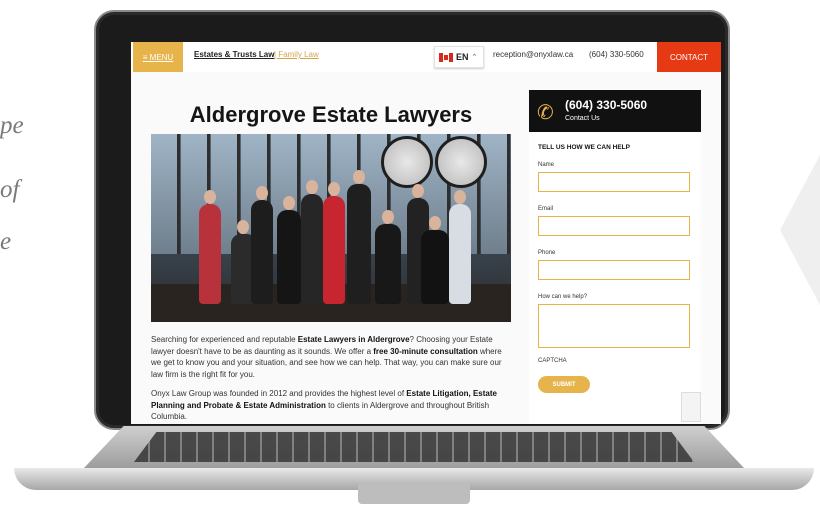  I want to click on name-field, so click(614, 182).